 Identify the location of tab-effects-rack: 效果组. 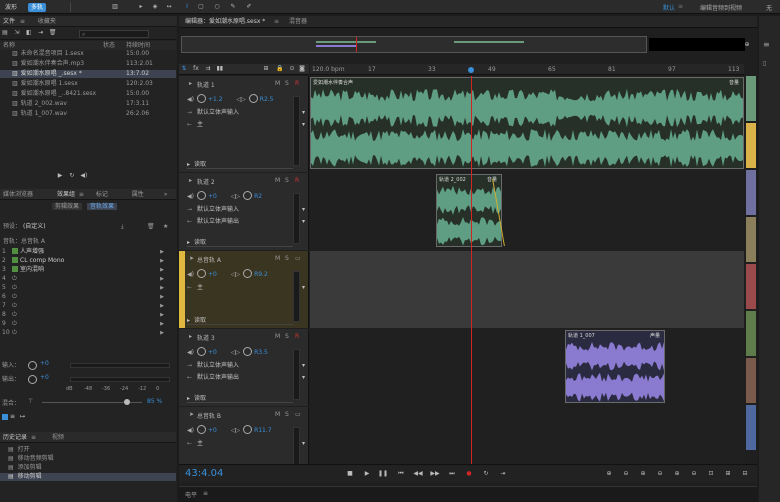
(66, 194).